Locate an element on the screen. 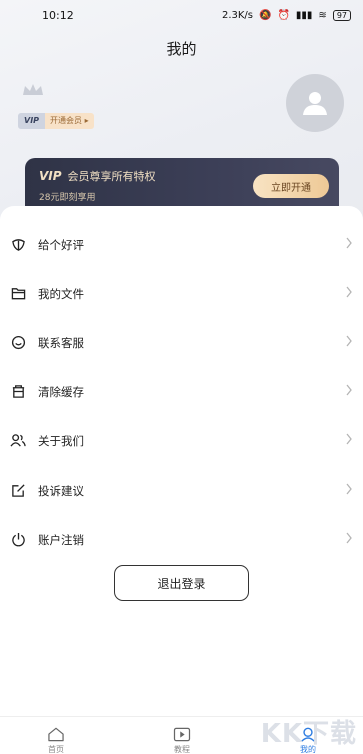 Image resolution: width=363 pixels, height=754 pixels. crown-icon is located at coordinates (33, 89).